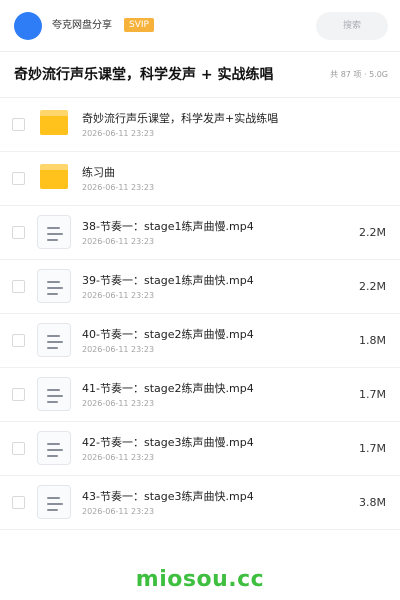 This screenshot has height=600, width=400. I want to click on search-input: 搜索, so click(352, 26).